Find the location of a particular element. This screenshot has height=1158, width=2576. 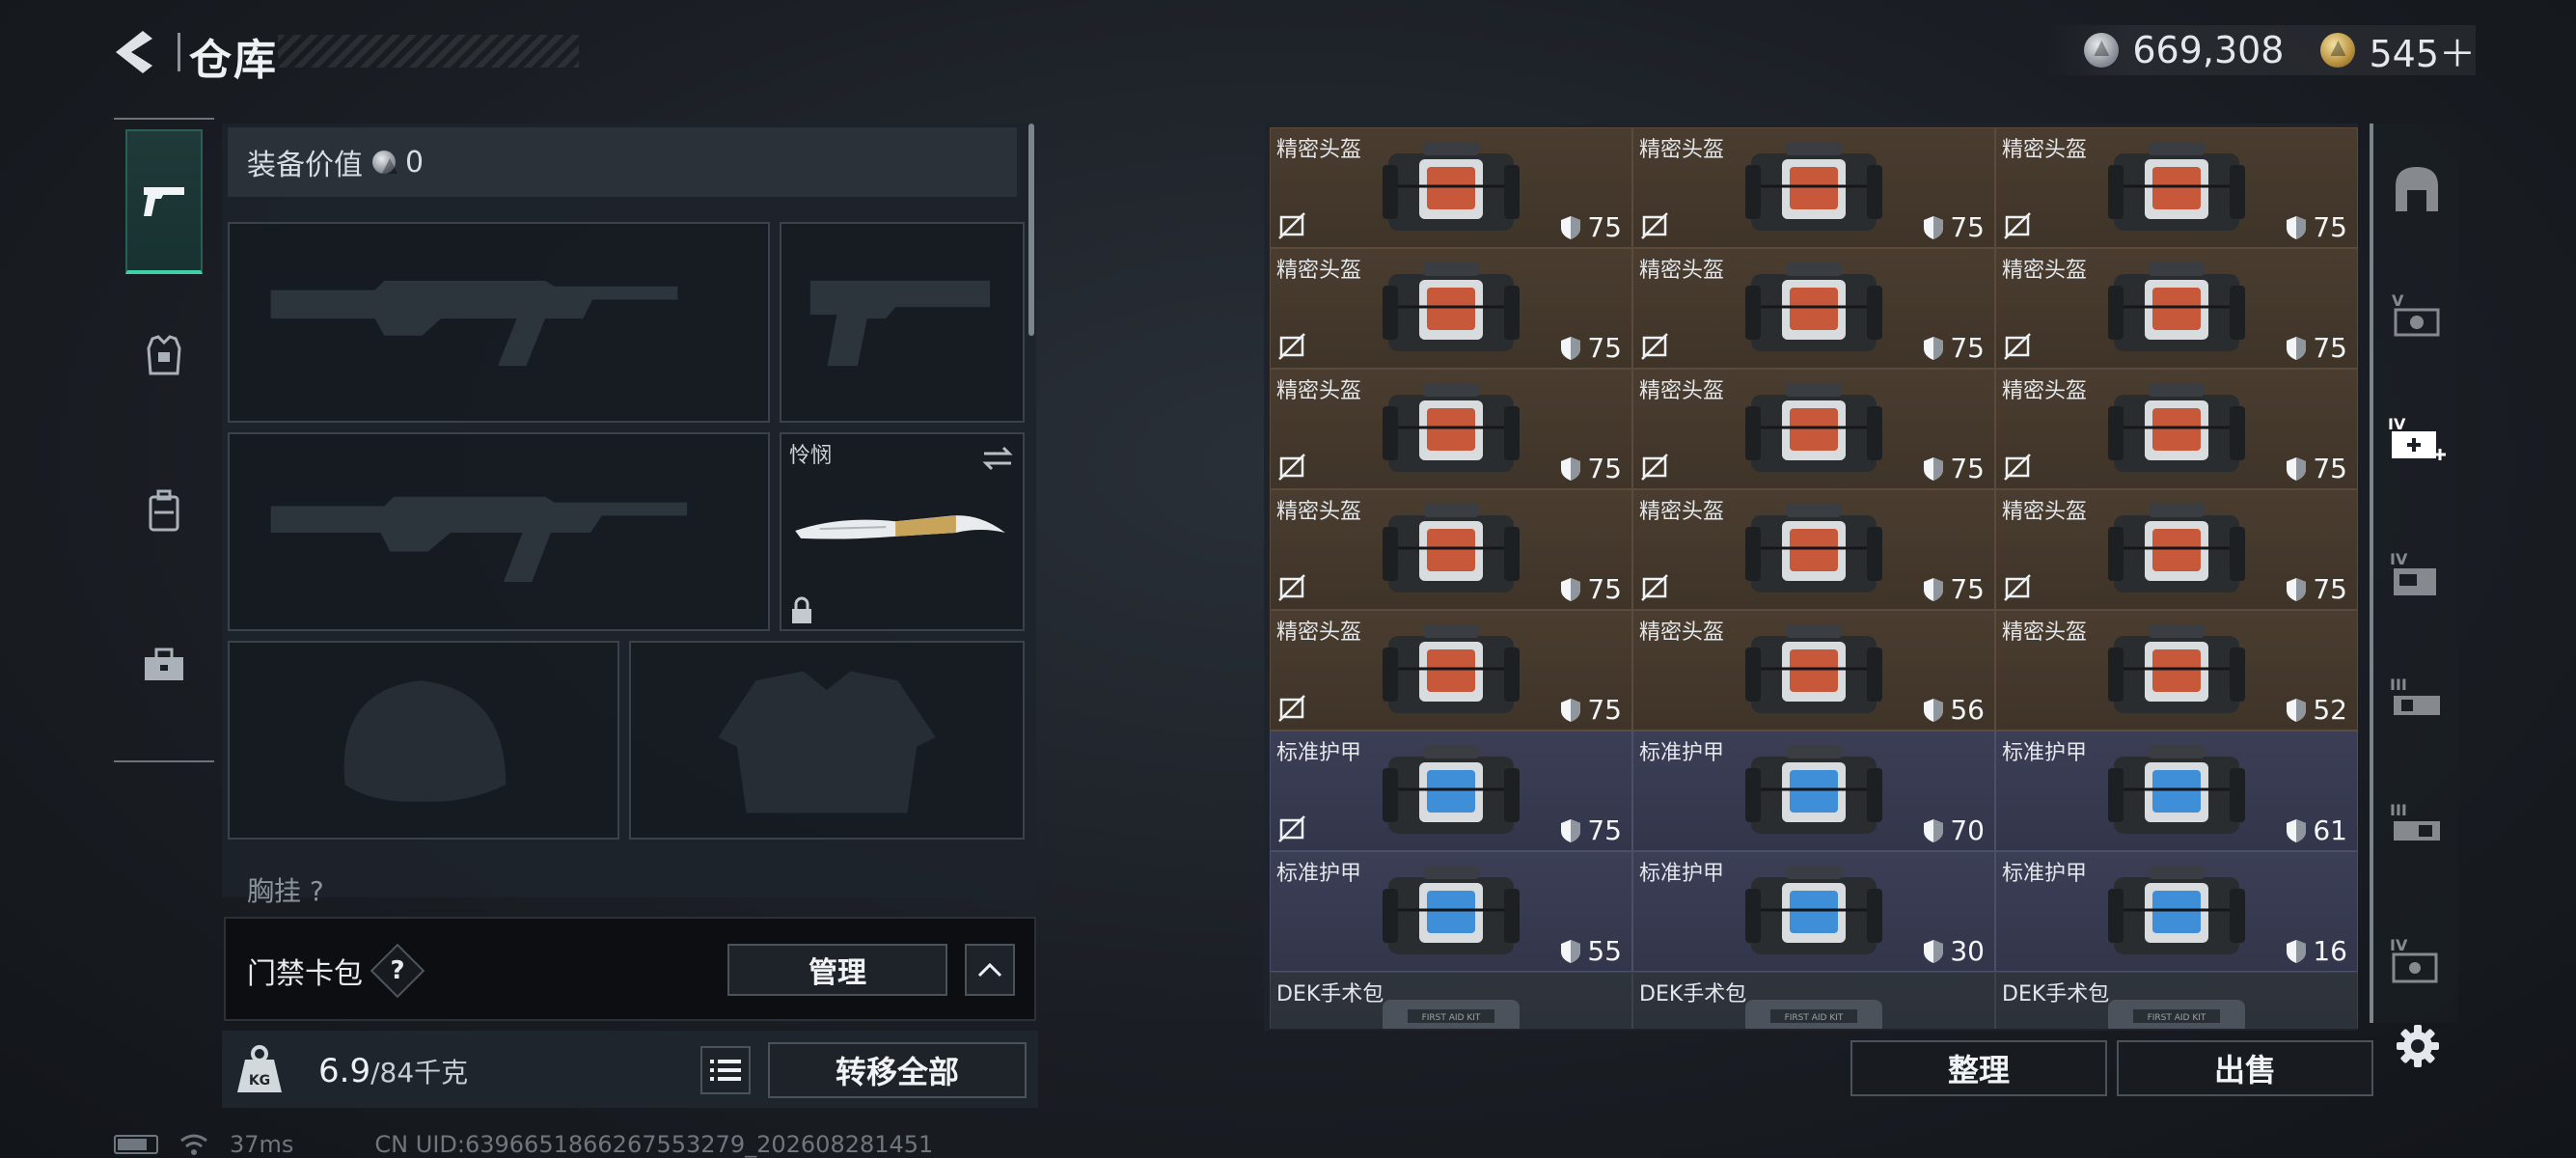

melee-slot: 怜悯 is located at coordinates (903, 531).